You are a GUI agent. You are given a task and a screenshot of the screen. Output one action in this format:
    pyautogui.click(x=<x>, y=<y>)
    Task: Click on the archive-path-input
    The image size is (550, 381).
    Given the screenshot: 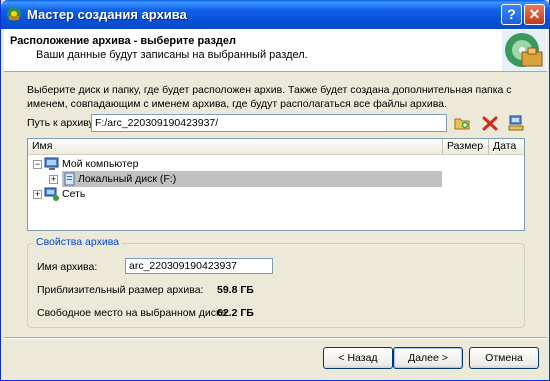 What is the action you would take?
    pyautogui.click(x=269, y=123)
    